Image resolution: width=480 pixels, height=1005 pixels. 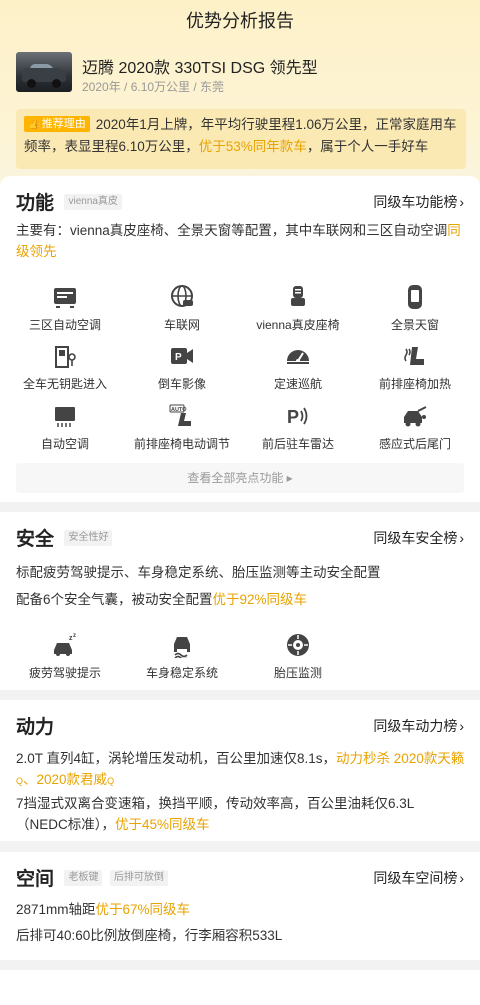 I want to click on feature-item: 前排座椅加热, so click(x=415, y=367).